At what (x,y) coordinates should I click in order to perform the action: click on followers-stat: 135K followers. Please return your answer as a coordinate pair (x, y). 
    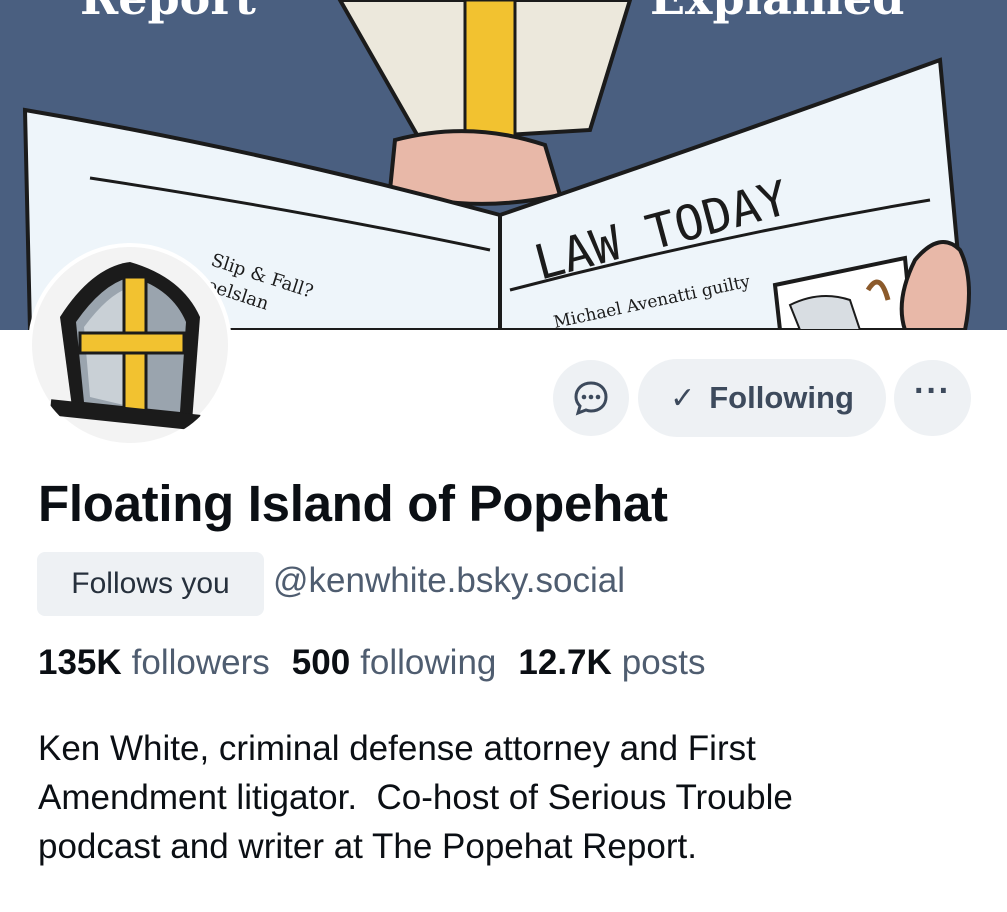
    Looking at the image, I should click on (165, 663).